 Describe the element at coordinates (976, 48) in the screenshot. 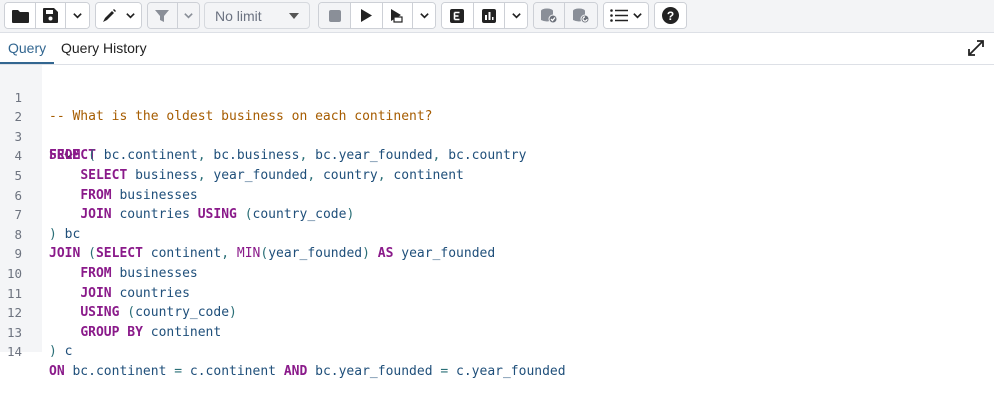

I see `expand-icon` at that location.